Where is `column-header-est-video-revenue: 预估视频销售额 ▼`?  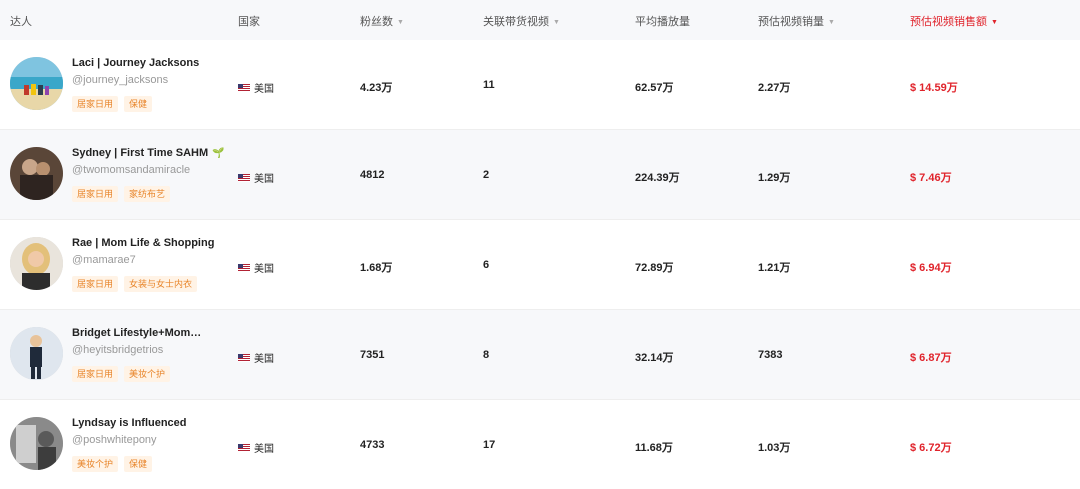
column-header-est-video-revenue: 预估视频销售额 ▼ is located at coordinates (954, 22).